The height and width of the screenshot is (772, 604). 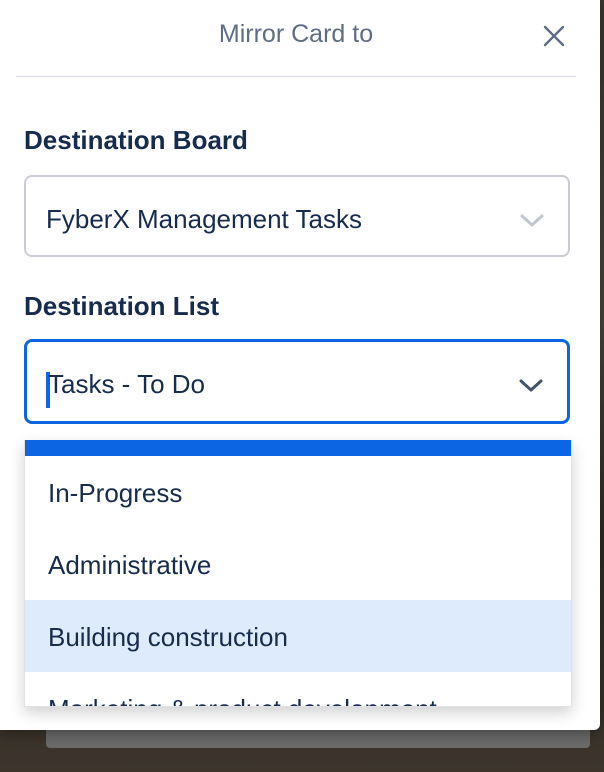 What do you see at coordinates (168, 637) in the screenshot?
I see `option-label: Building construction` at bounding box center [168, 637].